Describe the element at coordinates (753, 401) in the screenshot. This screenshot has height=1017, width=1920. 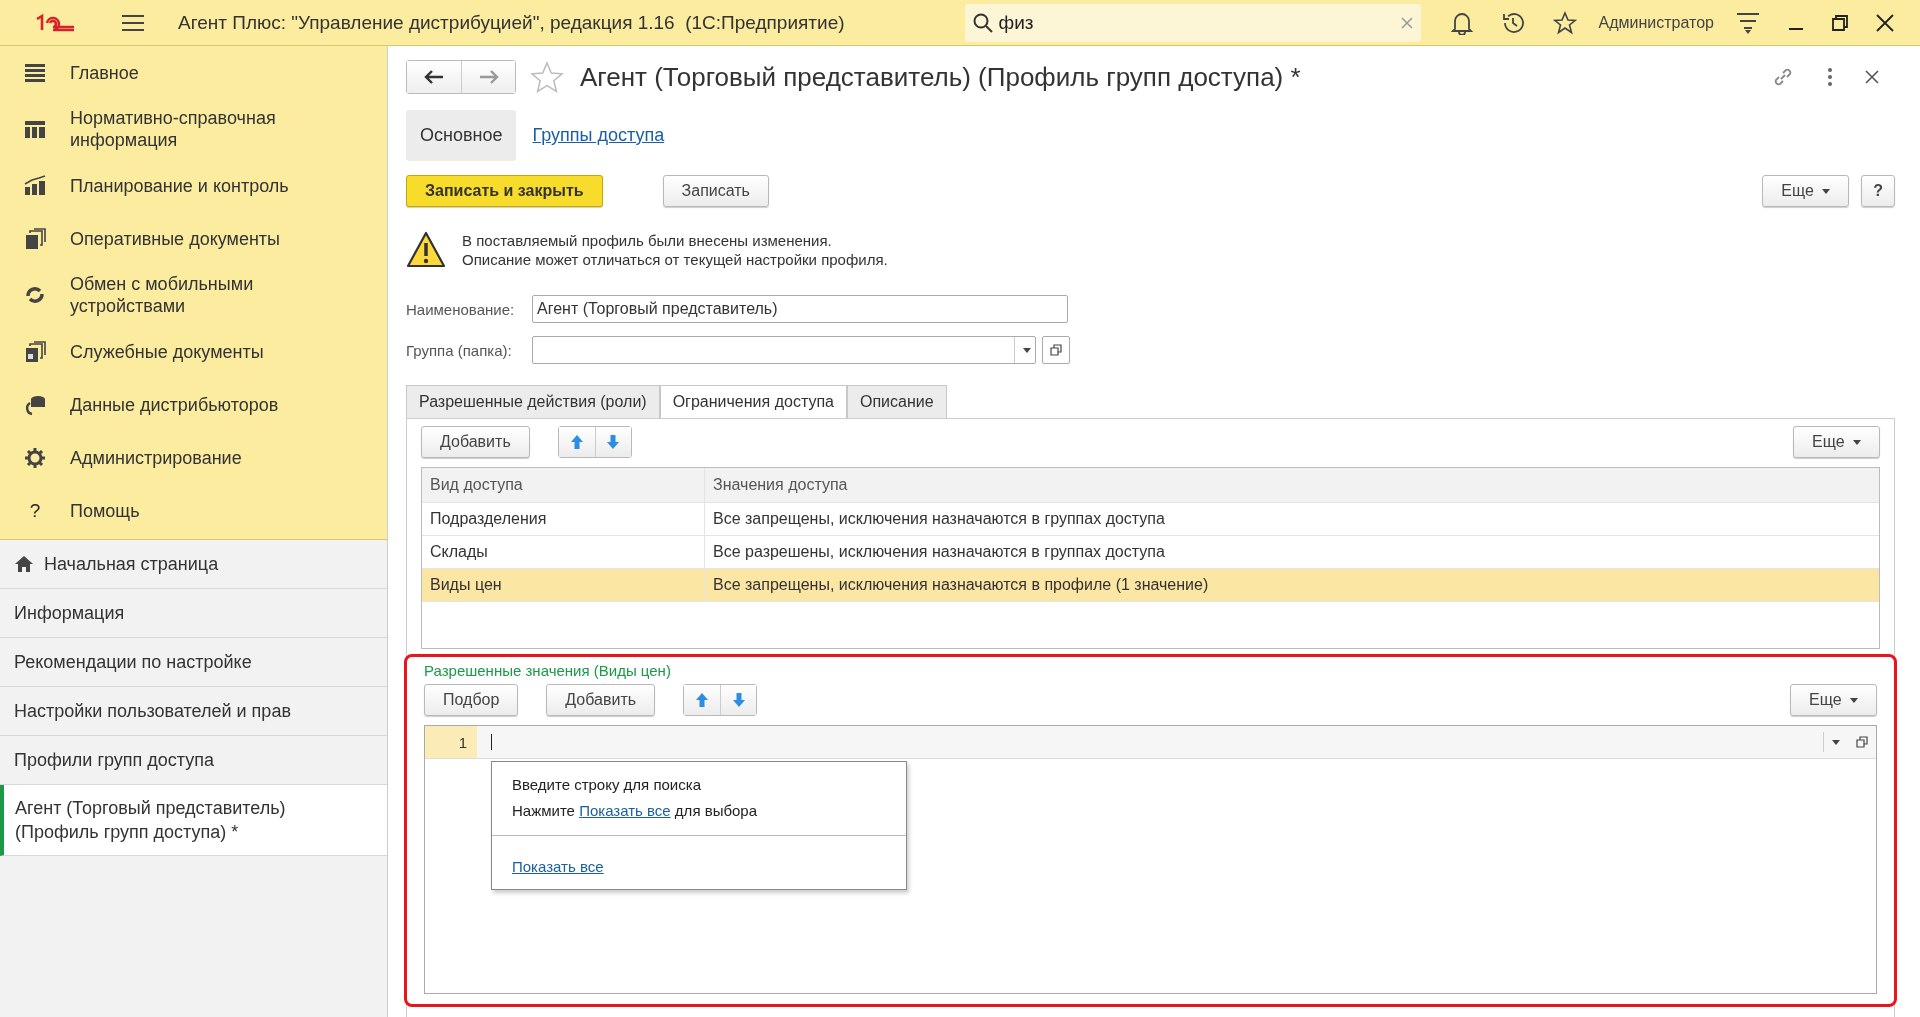
I see `page-tab: Ограничения доступа` at that location.